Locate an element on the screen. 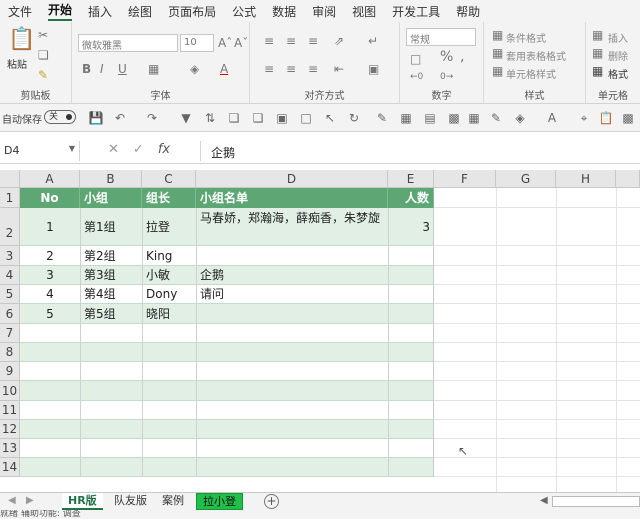 This screenshot has width=640, height=519. cell-styles-button: 单元格样式 is located at coordinates (531, 73).